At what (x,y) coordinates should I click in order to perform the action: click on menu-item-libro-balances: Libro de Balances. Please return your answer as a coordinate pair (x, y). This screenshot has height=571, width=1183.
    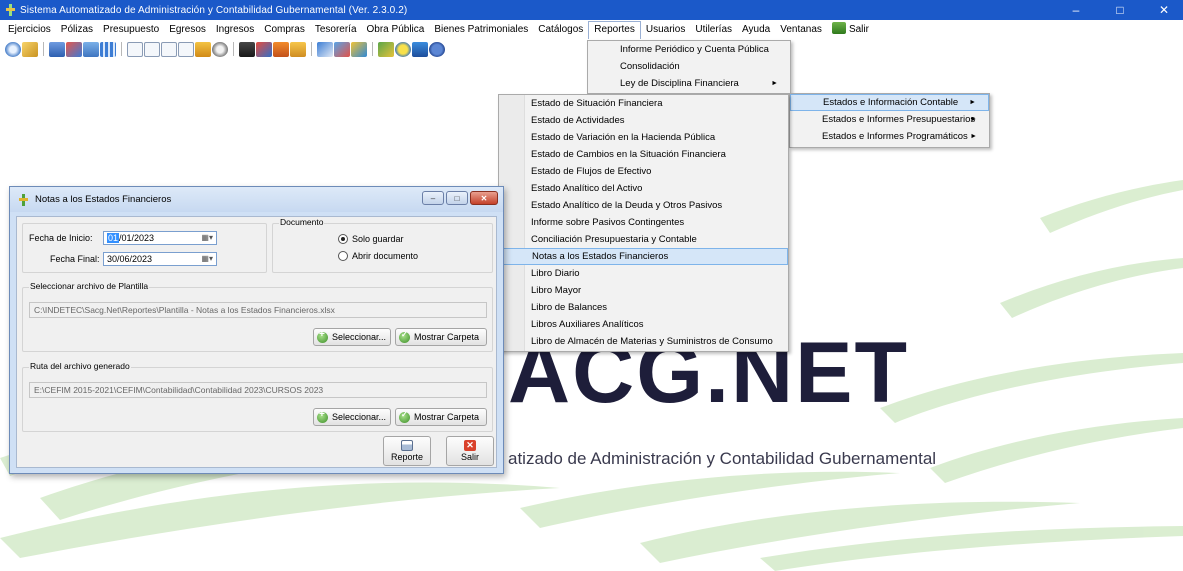
    Looking at the image, I should click on (643, 307).